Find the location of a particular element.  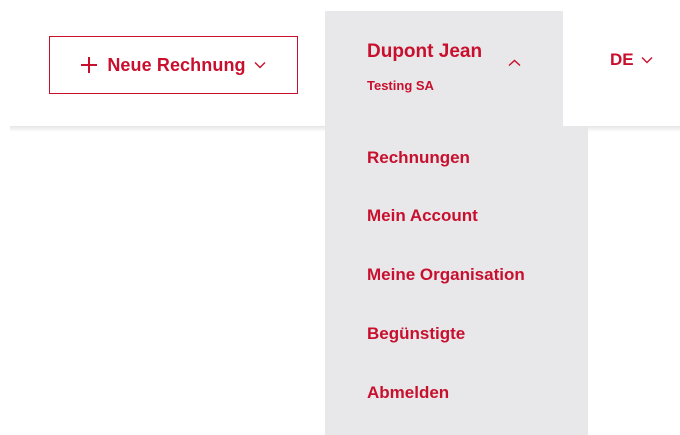

menu-item-my-account: Mein Account is located at coordinates (422, 216).